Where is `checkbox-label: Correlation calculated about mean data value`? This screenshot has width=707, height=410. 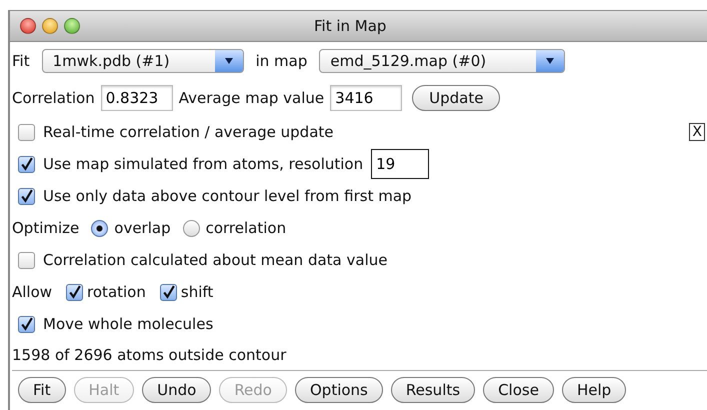
checkbox-label: Correlation calculated about mean data value is located at coordinates (215, 260).